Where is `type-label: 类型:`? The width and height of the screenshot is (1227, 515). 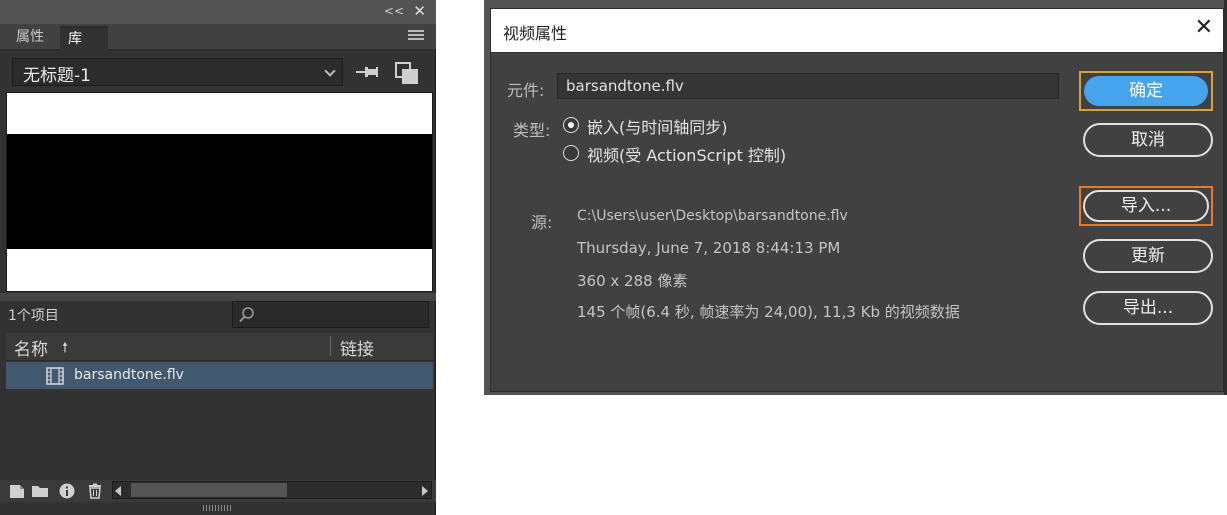
type-label: 类型: is located at coordinates (532, 130).